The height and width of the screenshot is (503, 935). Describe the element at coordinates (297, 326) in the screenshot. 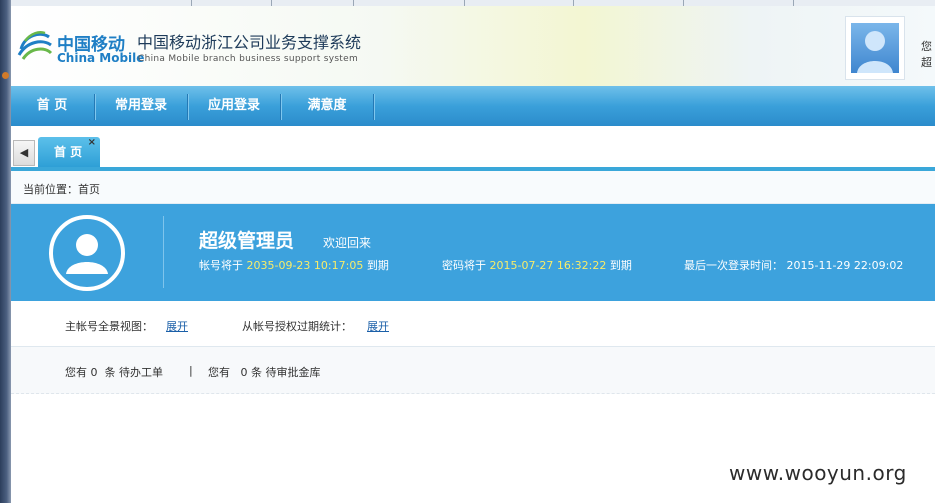

I see `sub-account-expiry-label: 从帐号授权过期统计：` at that location.